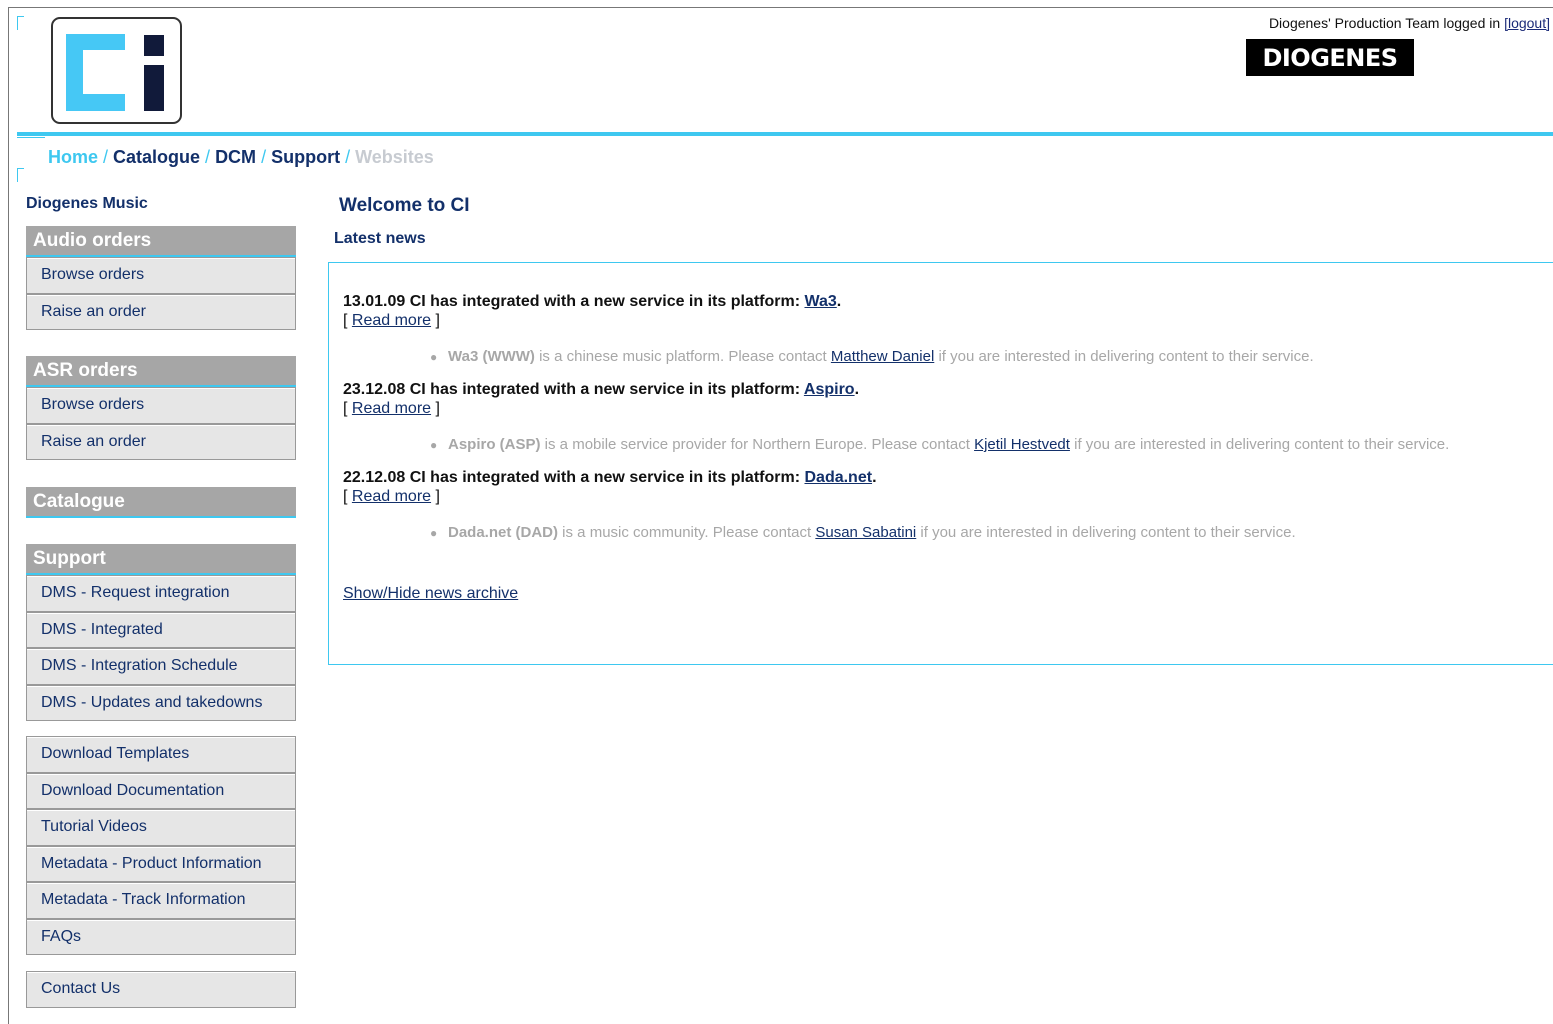  Describe the element at coordinates (687, 532) in the screenshot. I see `news-body-text: is a music community. Please contact` at that location.